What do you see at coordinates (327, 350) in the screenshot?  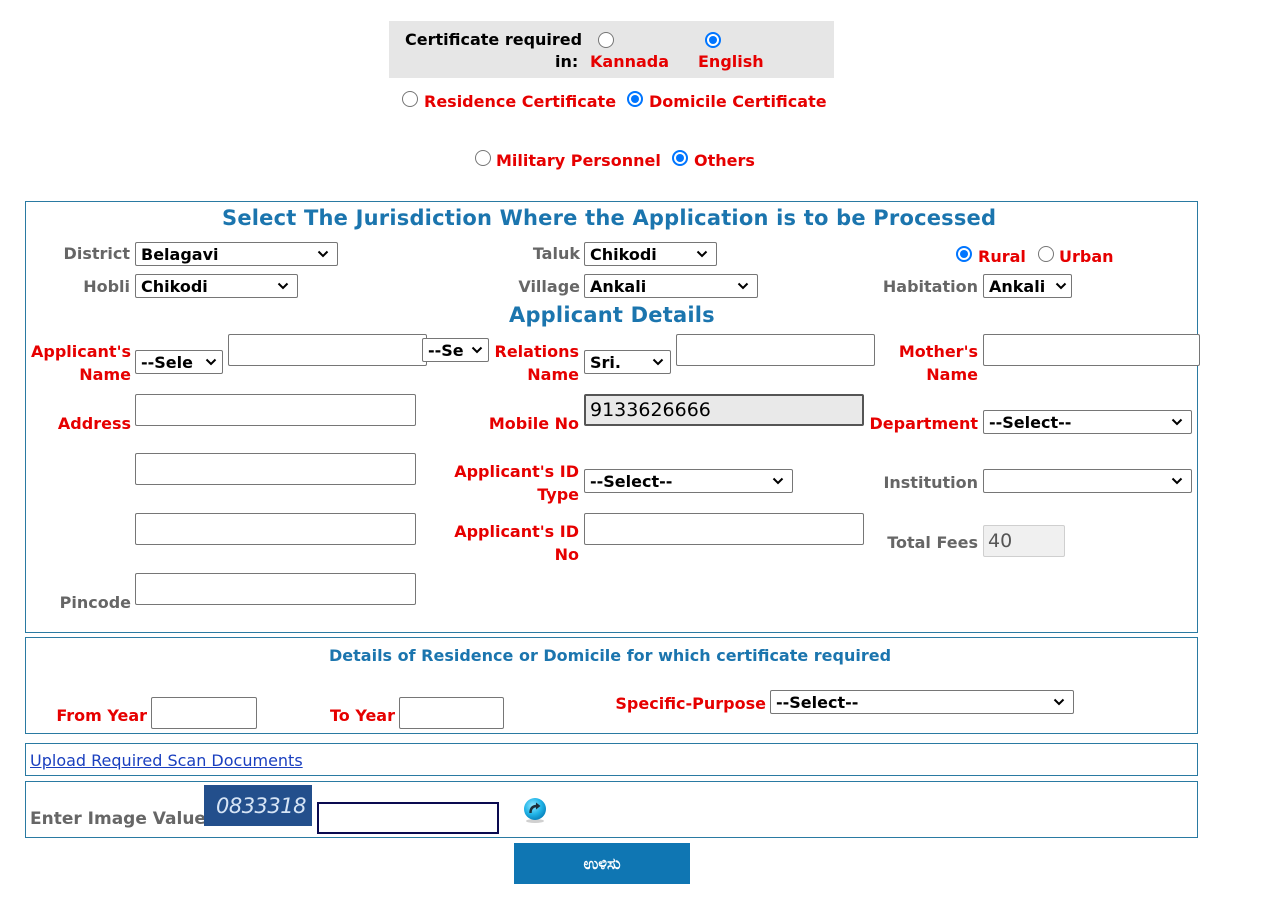 I see `applicant-name-input` at bounding box center [327, 350].